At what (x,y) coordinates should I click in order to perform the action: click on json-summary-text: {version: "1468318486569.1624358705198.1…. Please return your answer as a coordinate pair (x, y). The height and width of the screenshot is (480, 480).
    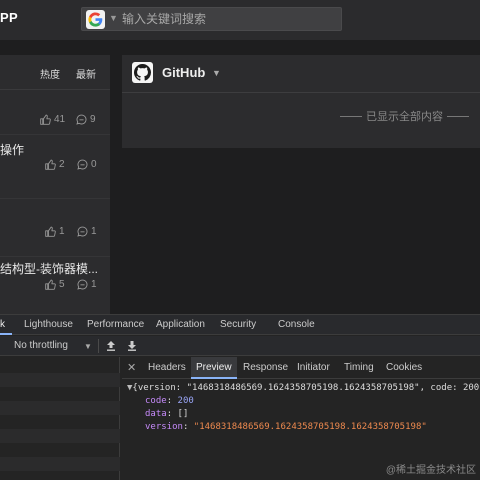
    Looking at the image, I should click on (306, 388).